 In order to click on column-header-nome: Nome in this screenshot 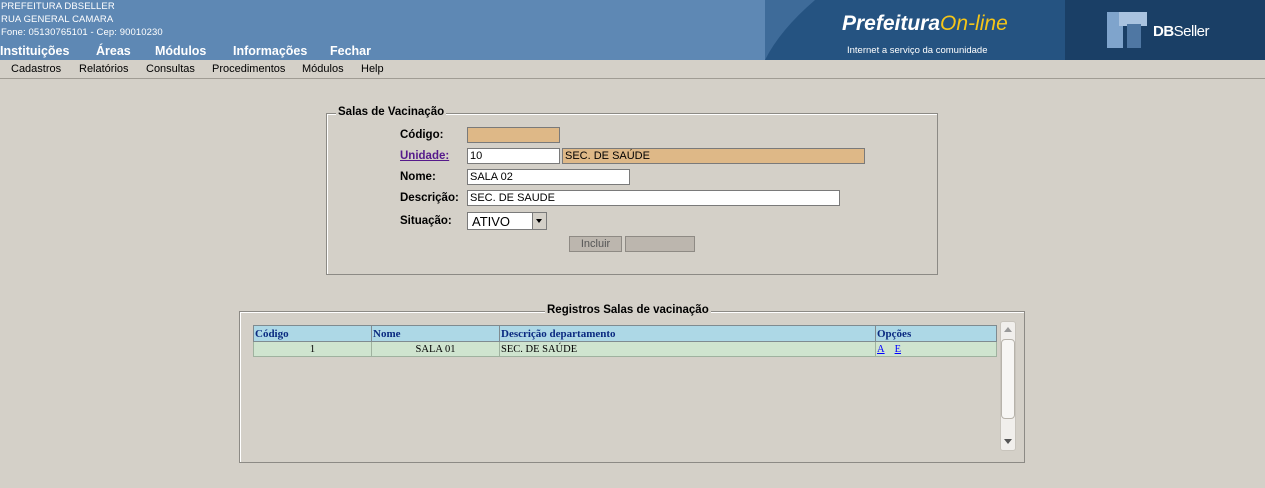, I will do `click(435, 333)`.